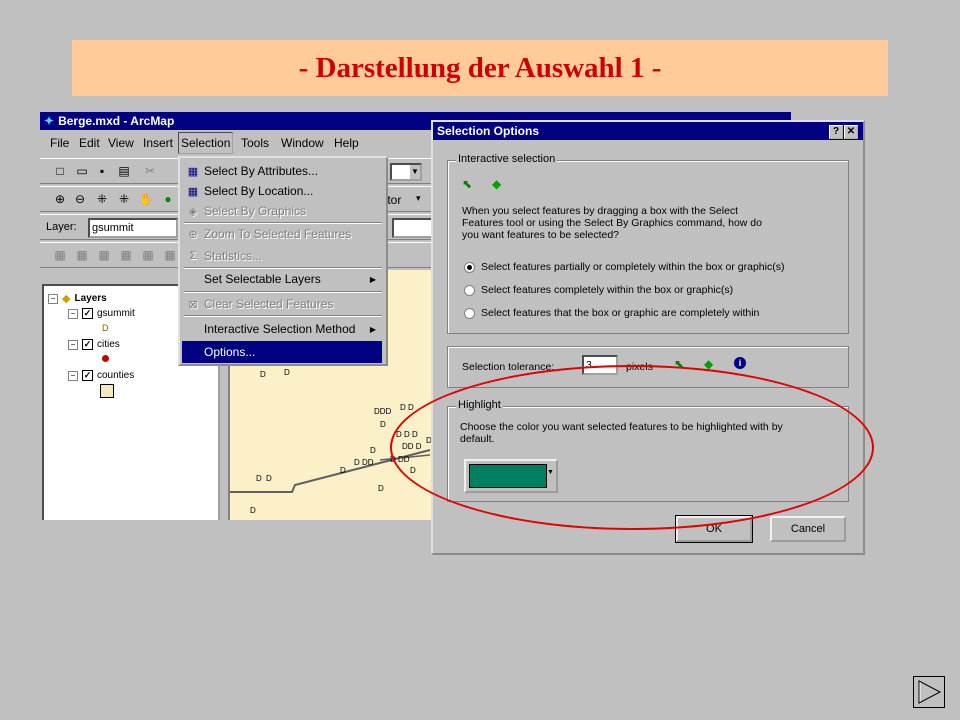 The height and width of the screenshot is (720, 960). What do you see at coordinates (60, 255) in the screenshot?
I see `tool-a-icon: ▦` at bounding box center [60, 255].